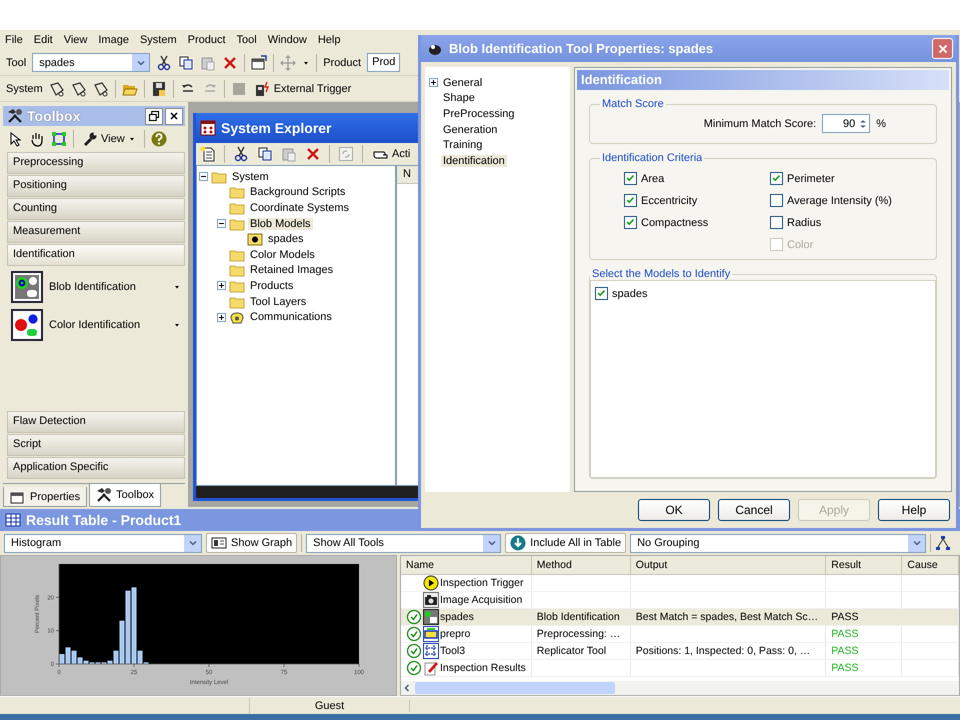 This screenshot has width=960, height=720. What do you see at coordinates (96, 186) in the screenshot?
I see `category-header: Positioning` at bounding box center [96, 186].